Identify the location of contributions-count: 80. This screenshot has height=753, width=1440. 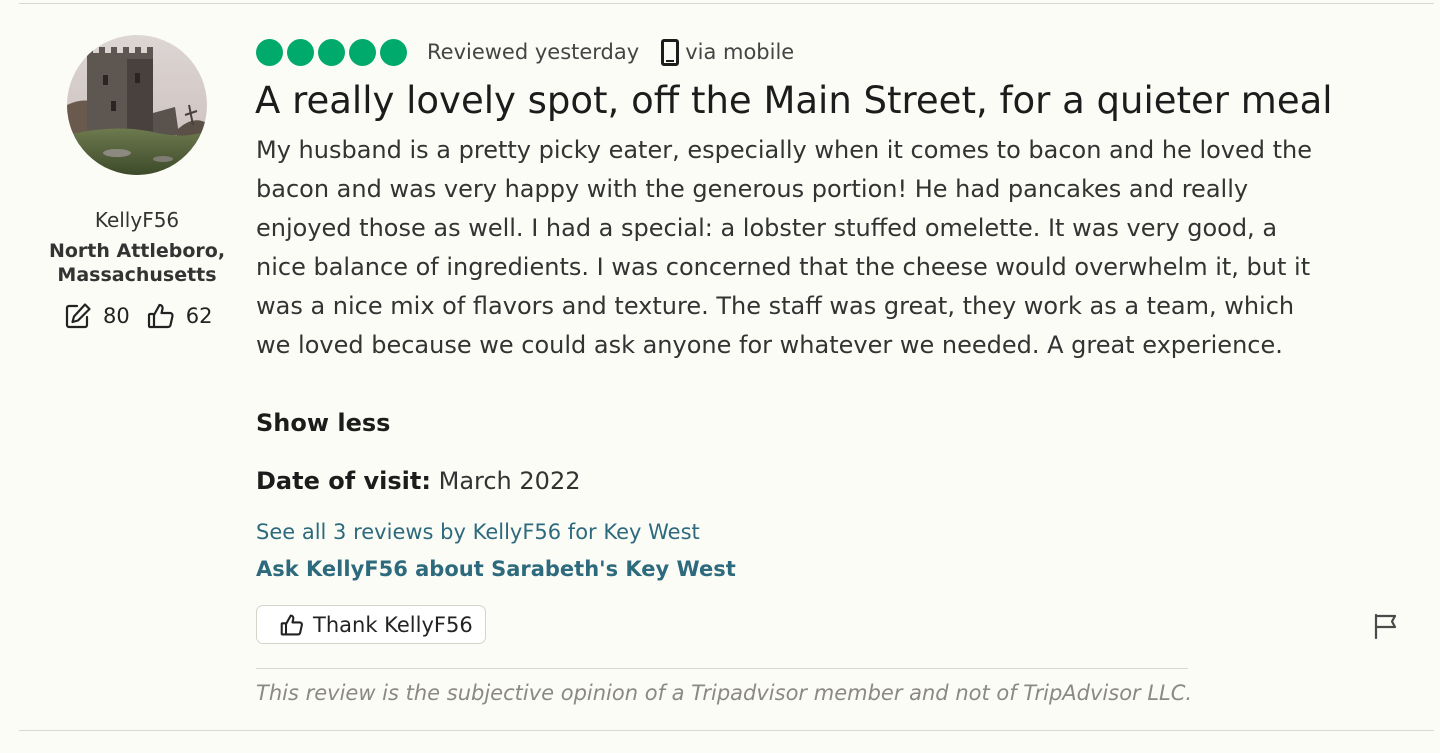
(116, 316).